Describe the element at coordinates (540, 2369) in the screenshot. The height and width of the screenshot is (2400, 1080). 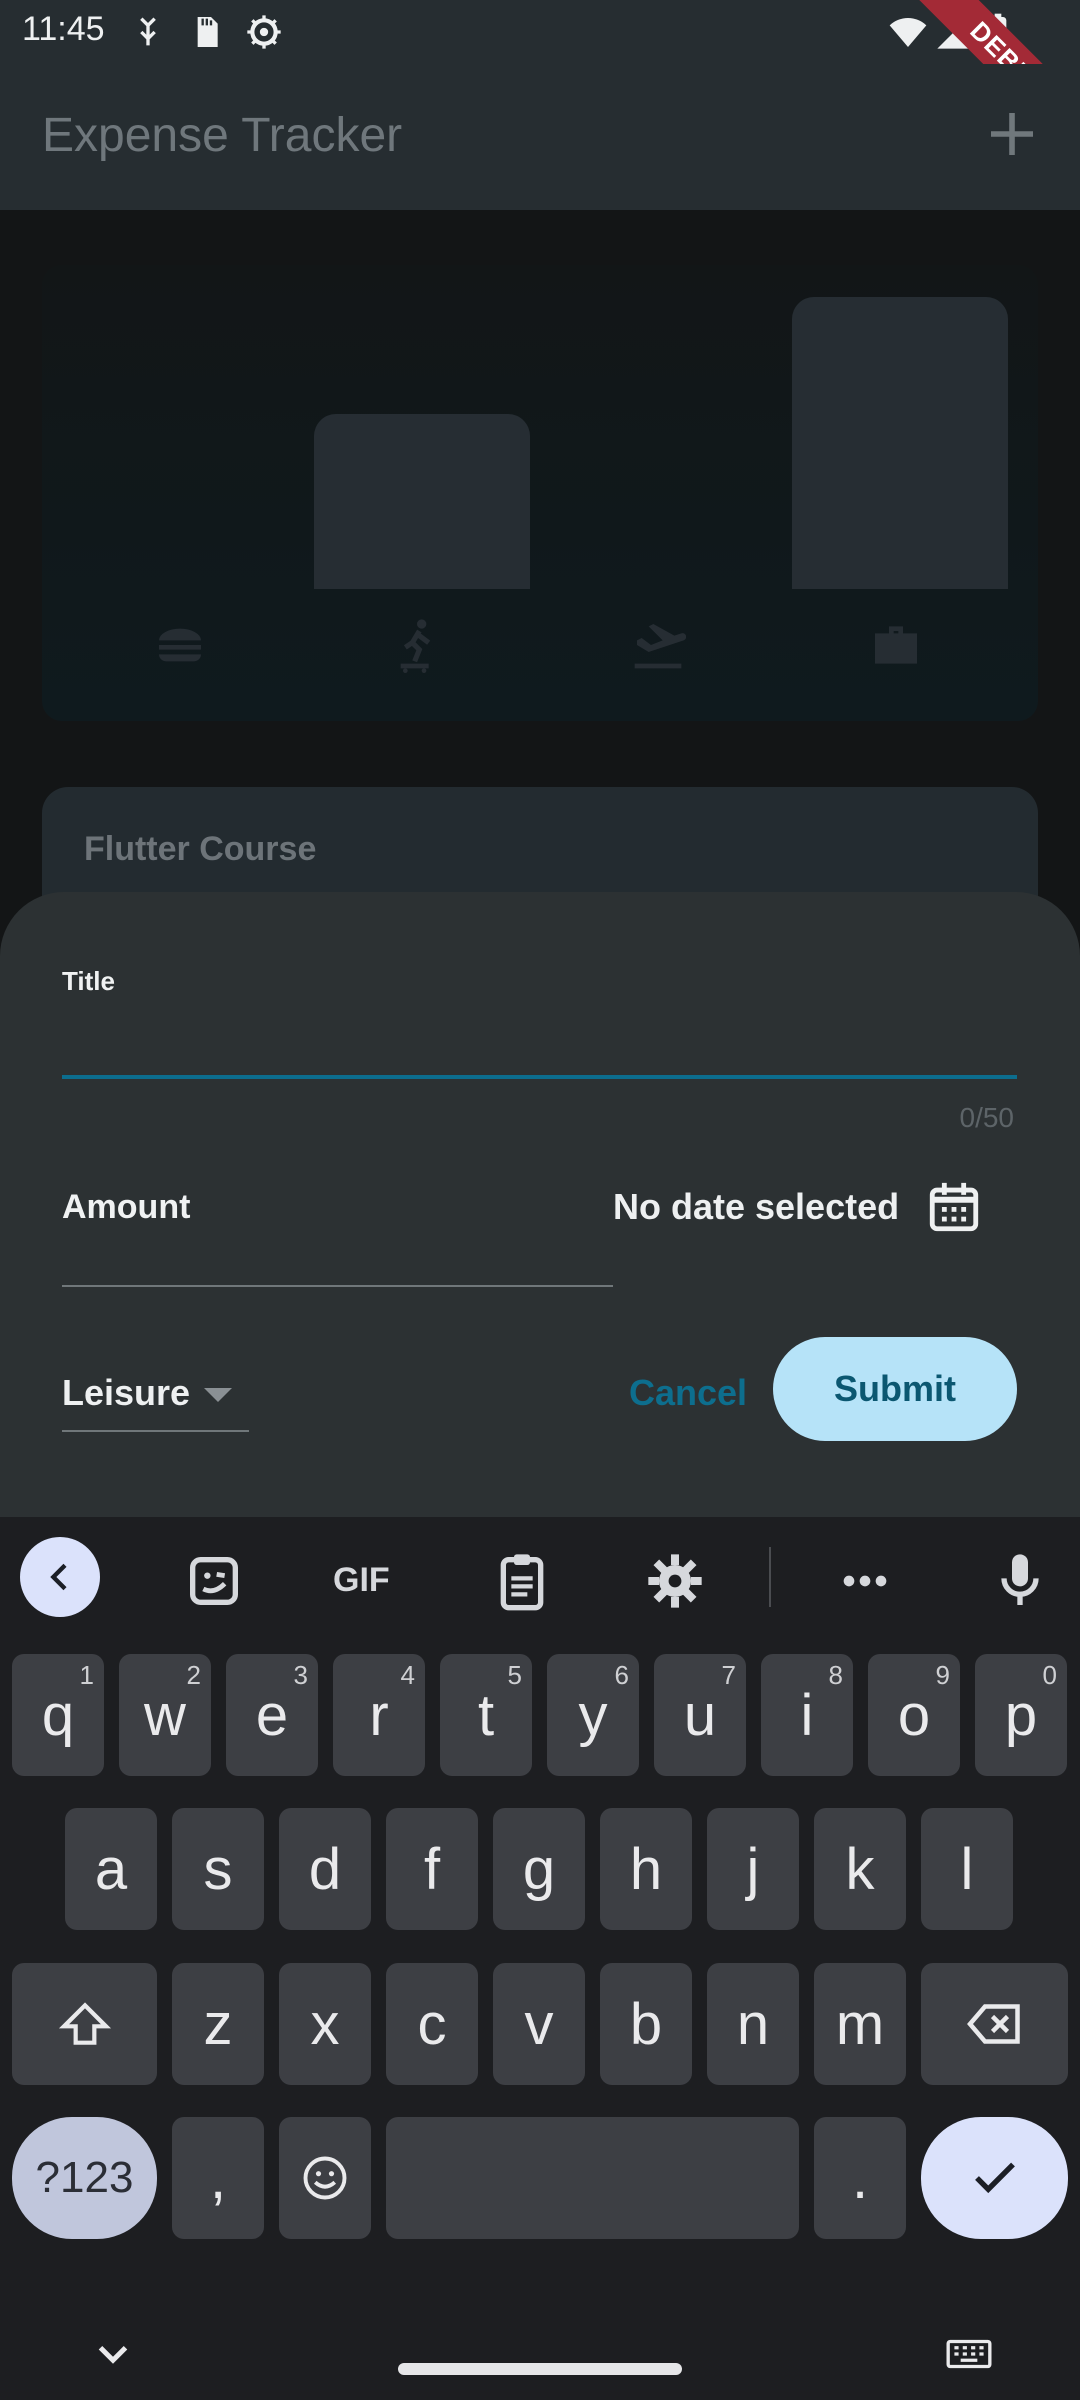
I see `home-indicator` at that location.